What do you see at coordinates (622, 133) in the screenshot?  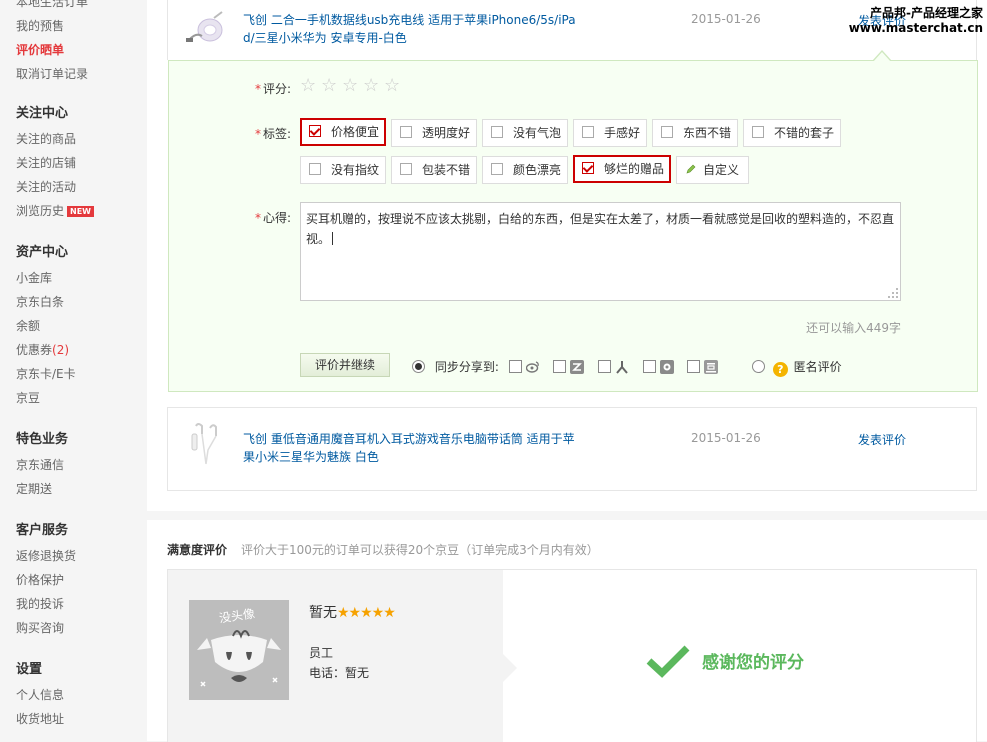 I see `tag-label: 手感好` at bounding box center [622, 133].